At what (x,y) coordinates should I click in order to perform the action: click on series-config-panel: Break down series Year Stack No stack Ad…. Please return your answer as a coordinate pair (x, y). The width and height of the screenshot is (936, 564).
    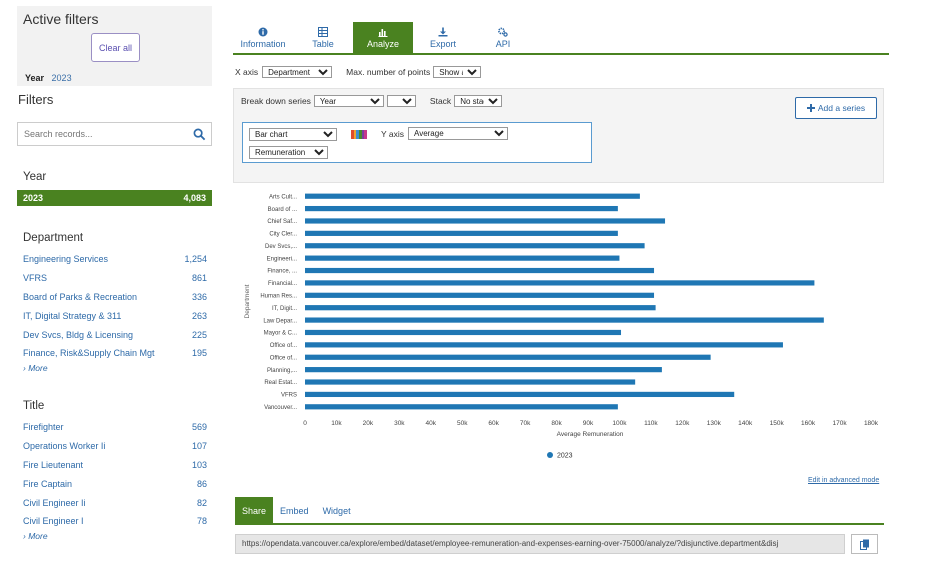
    Looking at the image, I should click on (558, 135).